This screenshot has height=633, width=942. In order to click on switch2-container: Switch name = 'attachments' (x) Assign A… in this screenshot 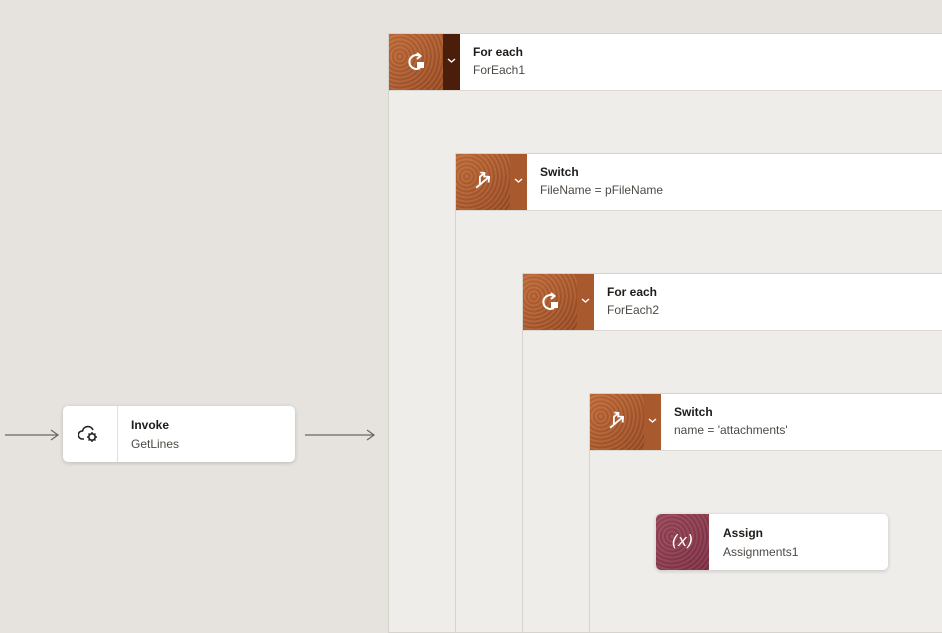, I will do `click(765, 513)`.